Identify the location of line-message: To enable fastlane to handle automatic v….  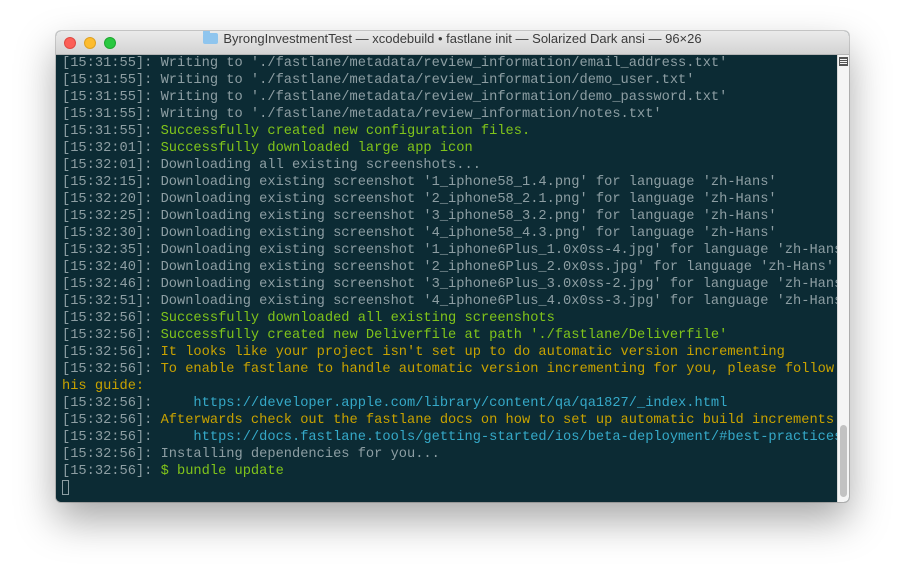
(498, 369).